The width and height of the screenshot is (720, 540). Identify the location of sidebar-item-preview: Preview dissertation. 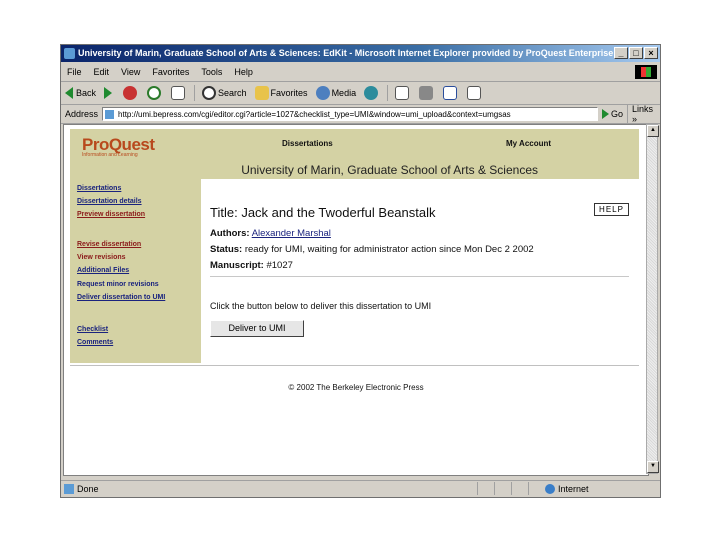
(111, 214).